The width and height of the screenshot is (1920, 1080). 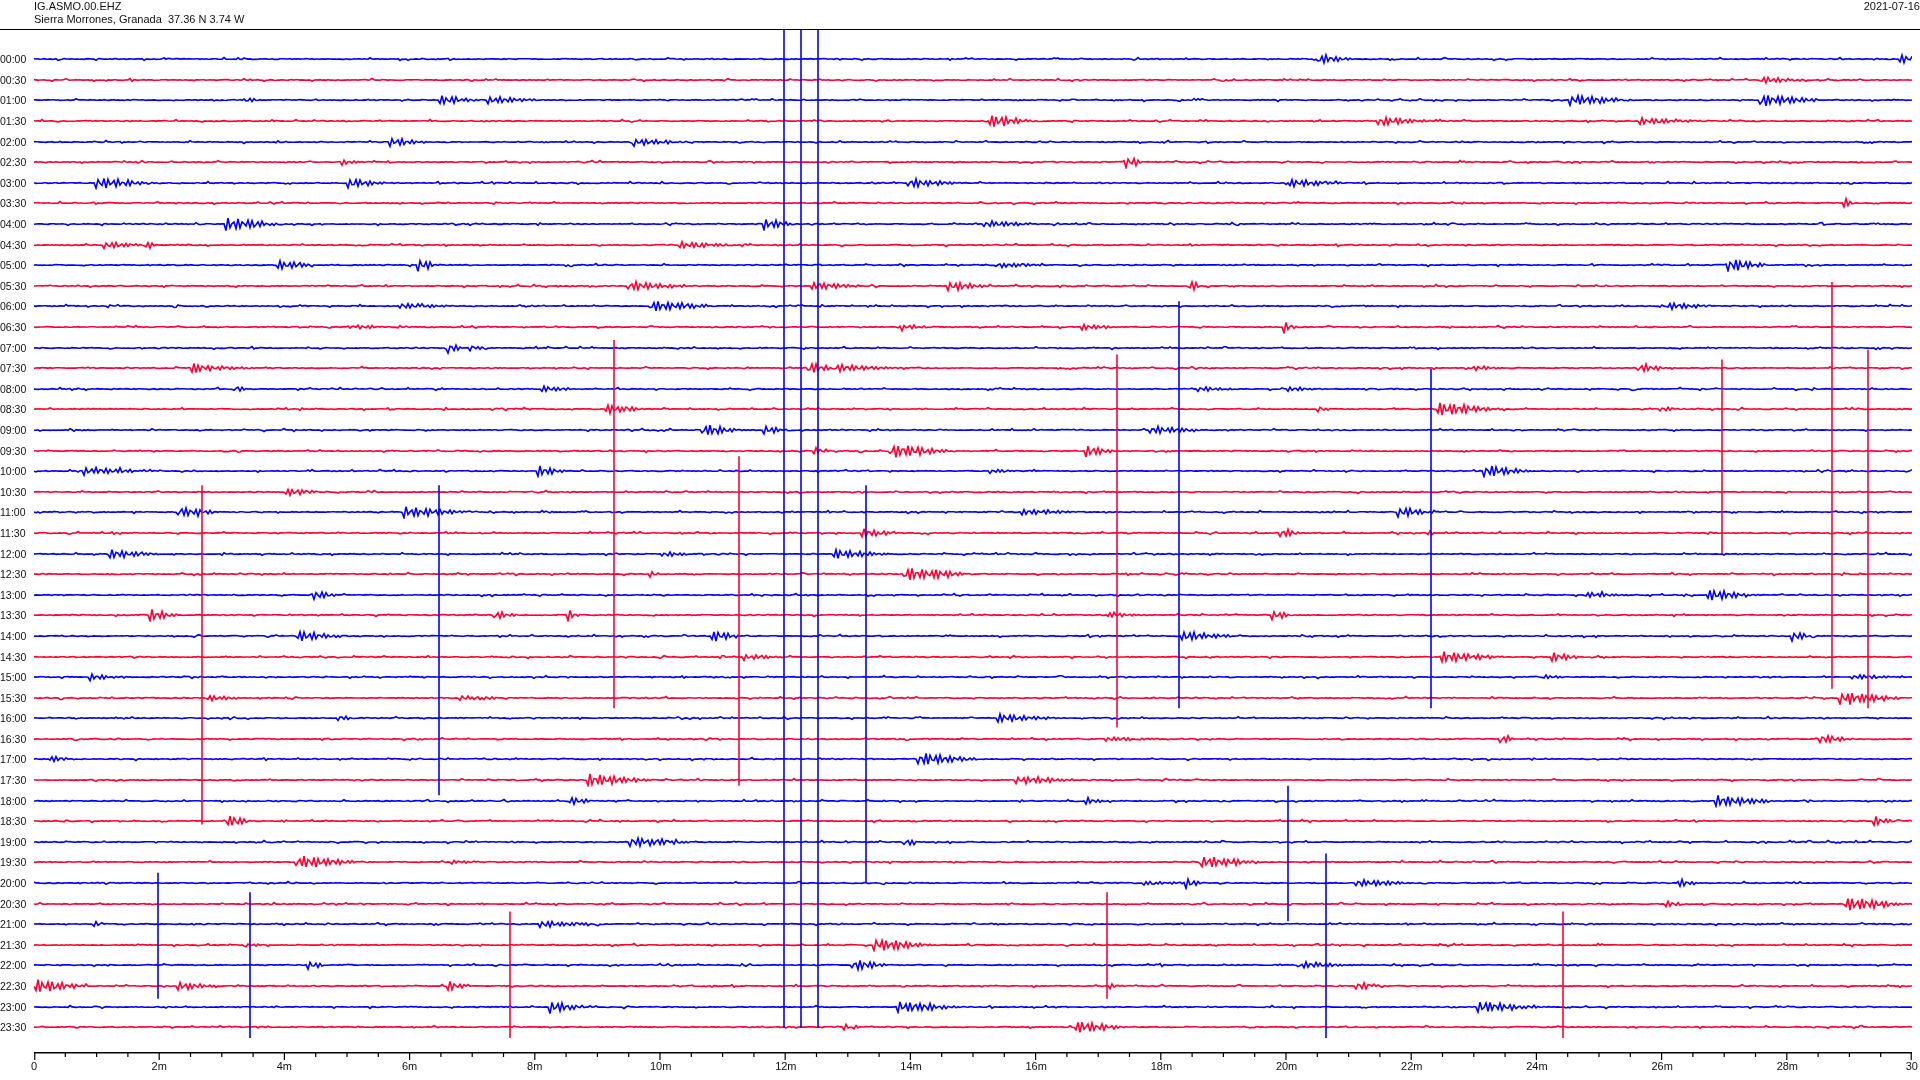 What do you see at coordinates (14, 718) in the screenshot?
I see `time-label: 16:00` at bounding box center [14, 718].